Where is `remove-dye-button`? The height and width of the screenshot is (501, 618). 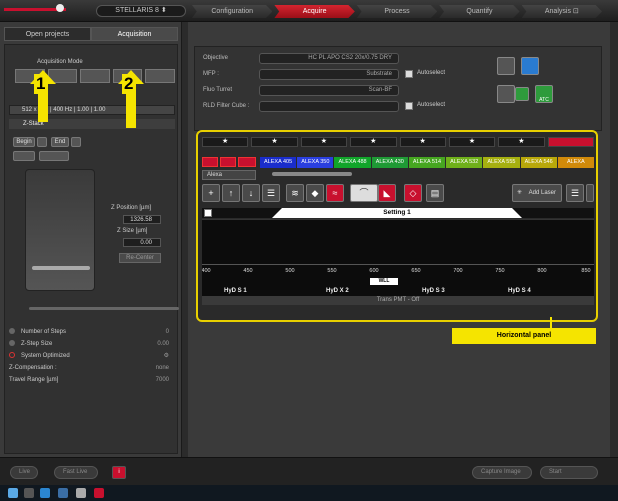
remove-dye-button is located at coordinates (210, 162).